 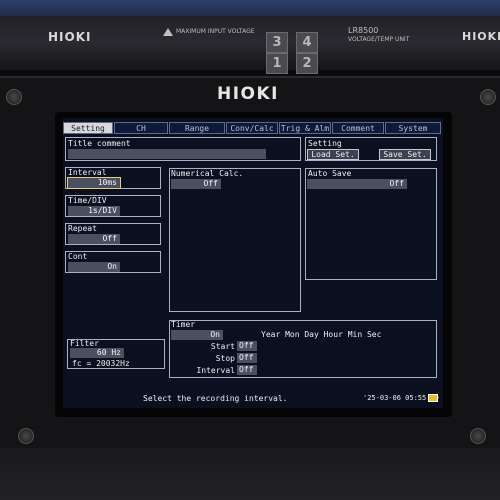 What do you see at coordinates (250, 474) in the screenshot?
I see `instrument-base` at bounding box center [250, 474].